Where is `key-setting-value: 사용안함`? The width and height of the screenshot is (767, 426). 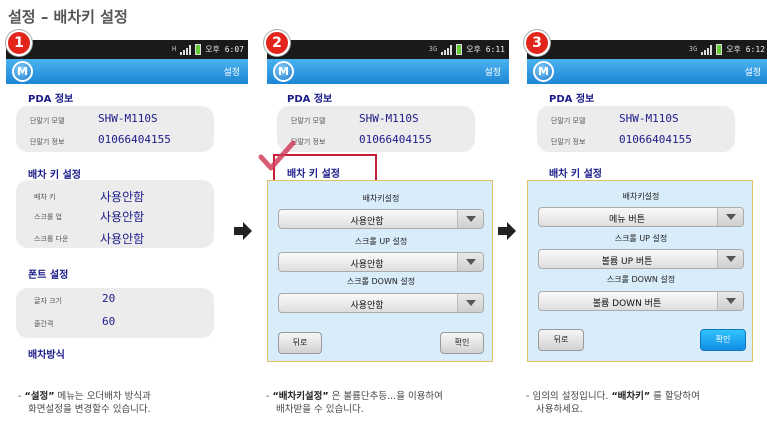
key-setting-value: 사용안함 is located at coordinates (367, 222).